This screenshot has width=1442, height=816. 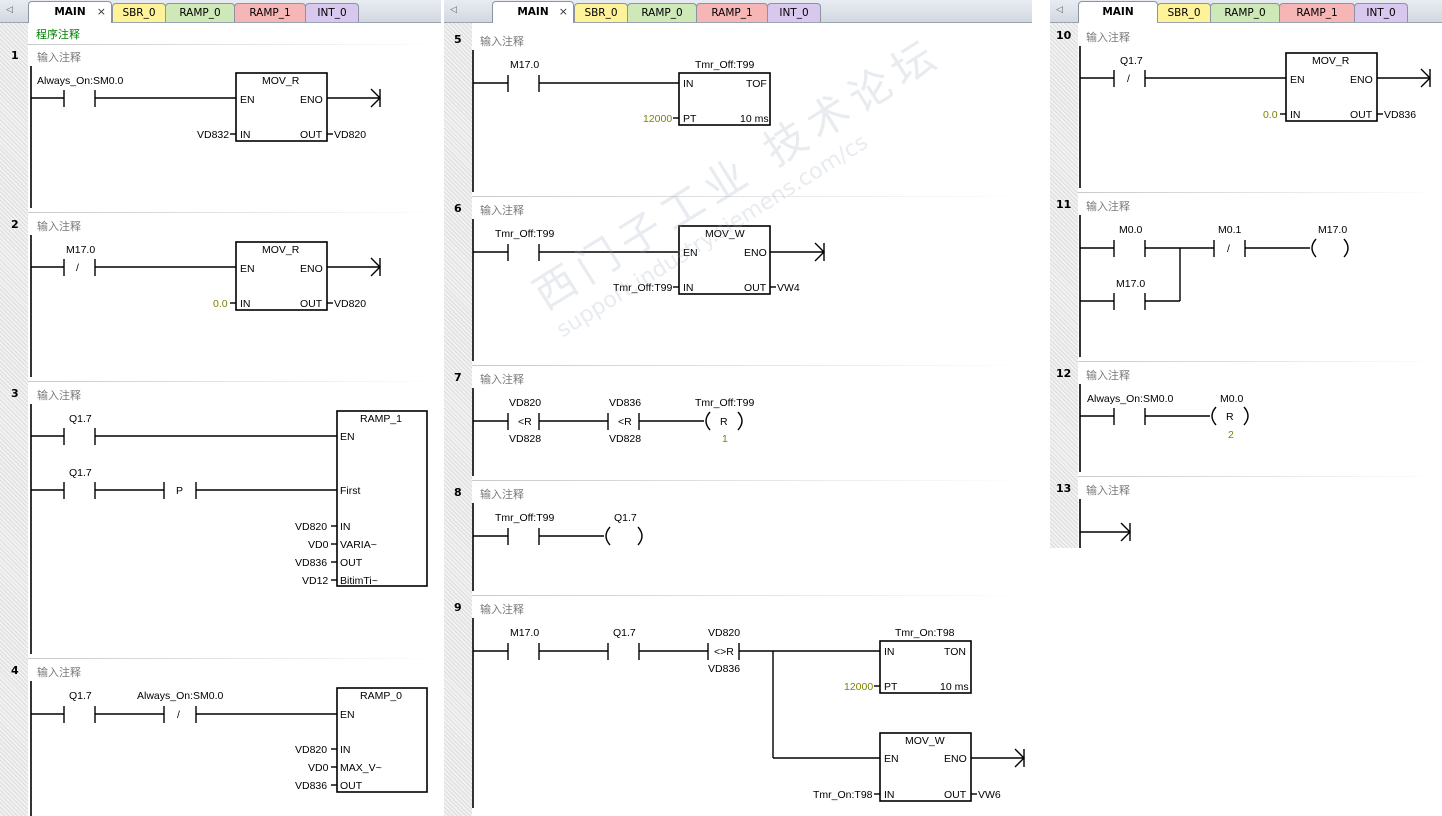 What do you see at coordinates (179, 491) in the screenshot?
I see `operand-label: P` at bounding box center [179, 491].